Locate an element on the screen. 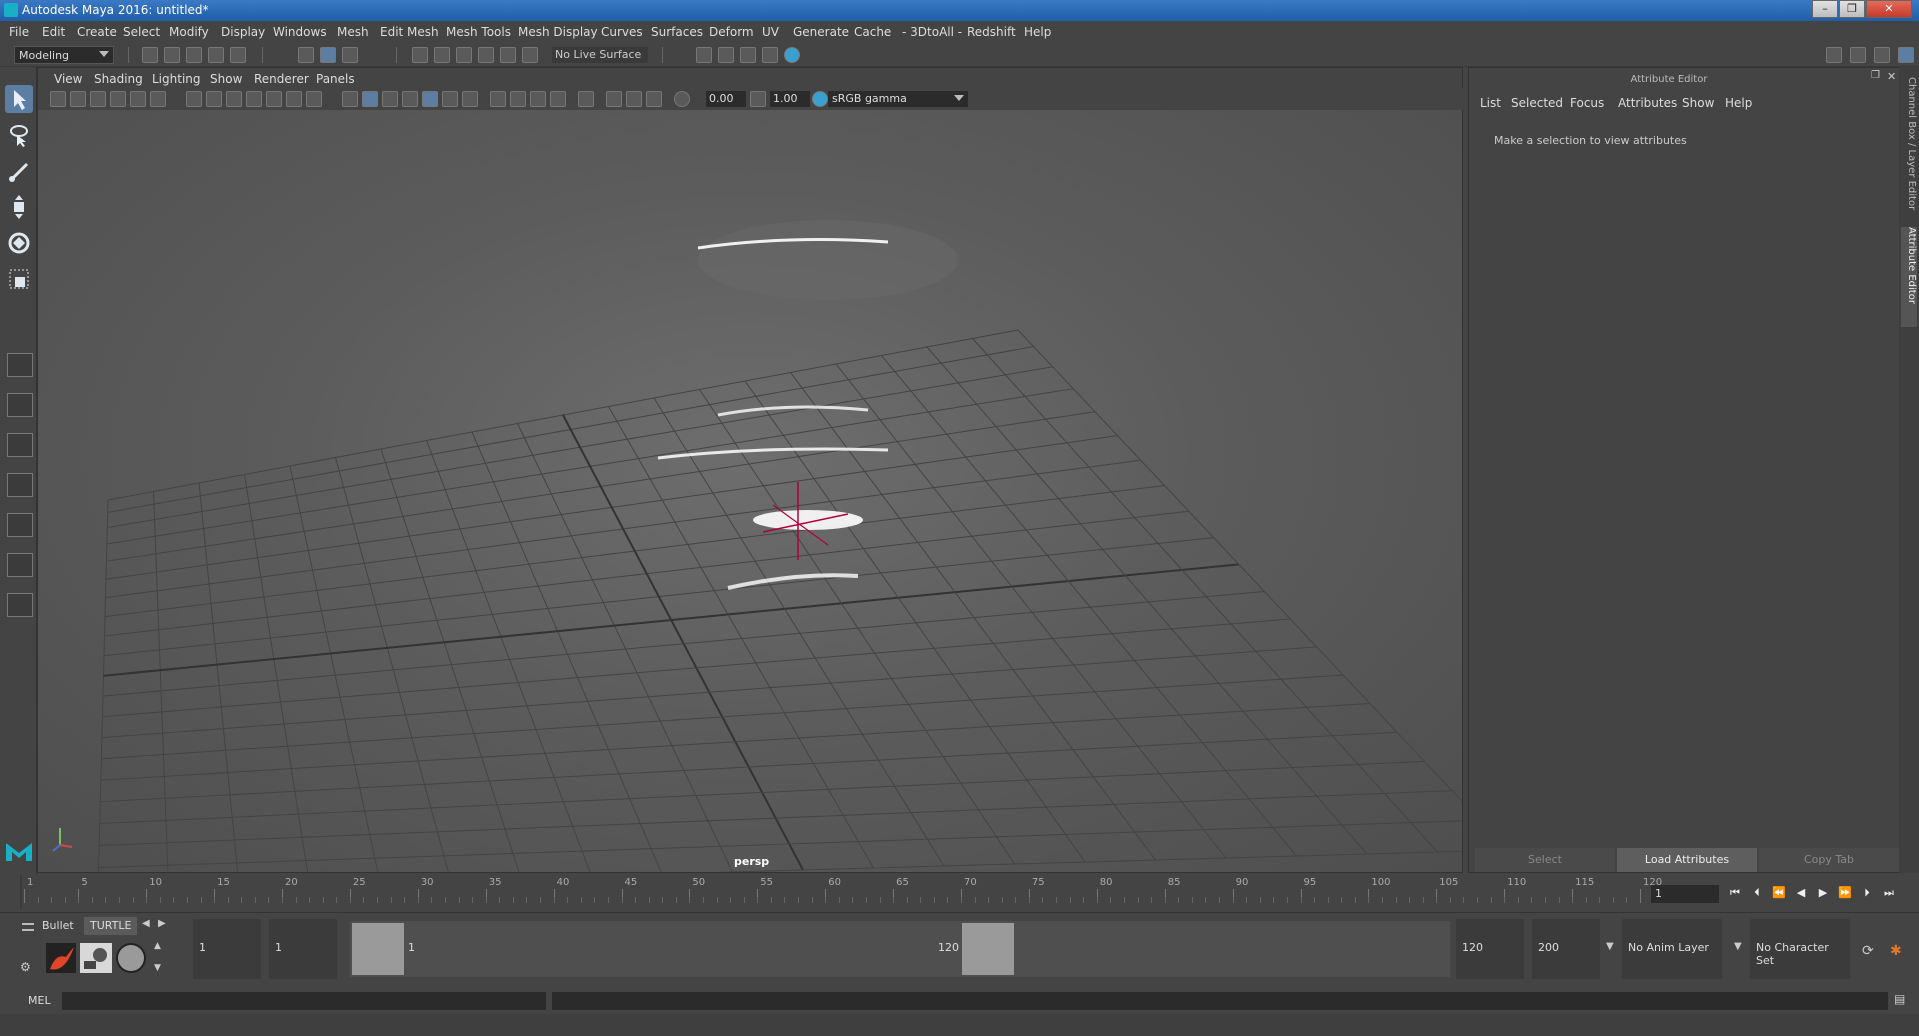 This screenshot has height=1036, width=1919. animation-start-field: 1 is located at coordinates (227, 949).